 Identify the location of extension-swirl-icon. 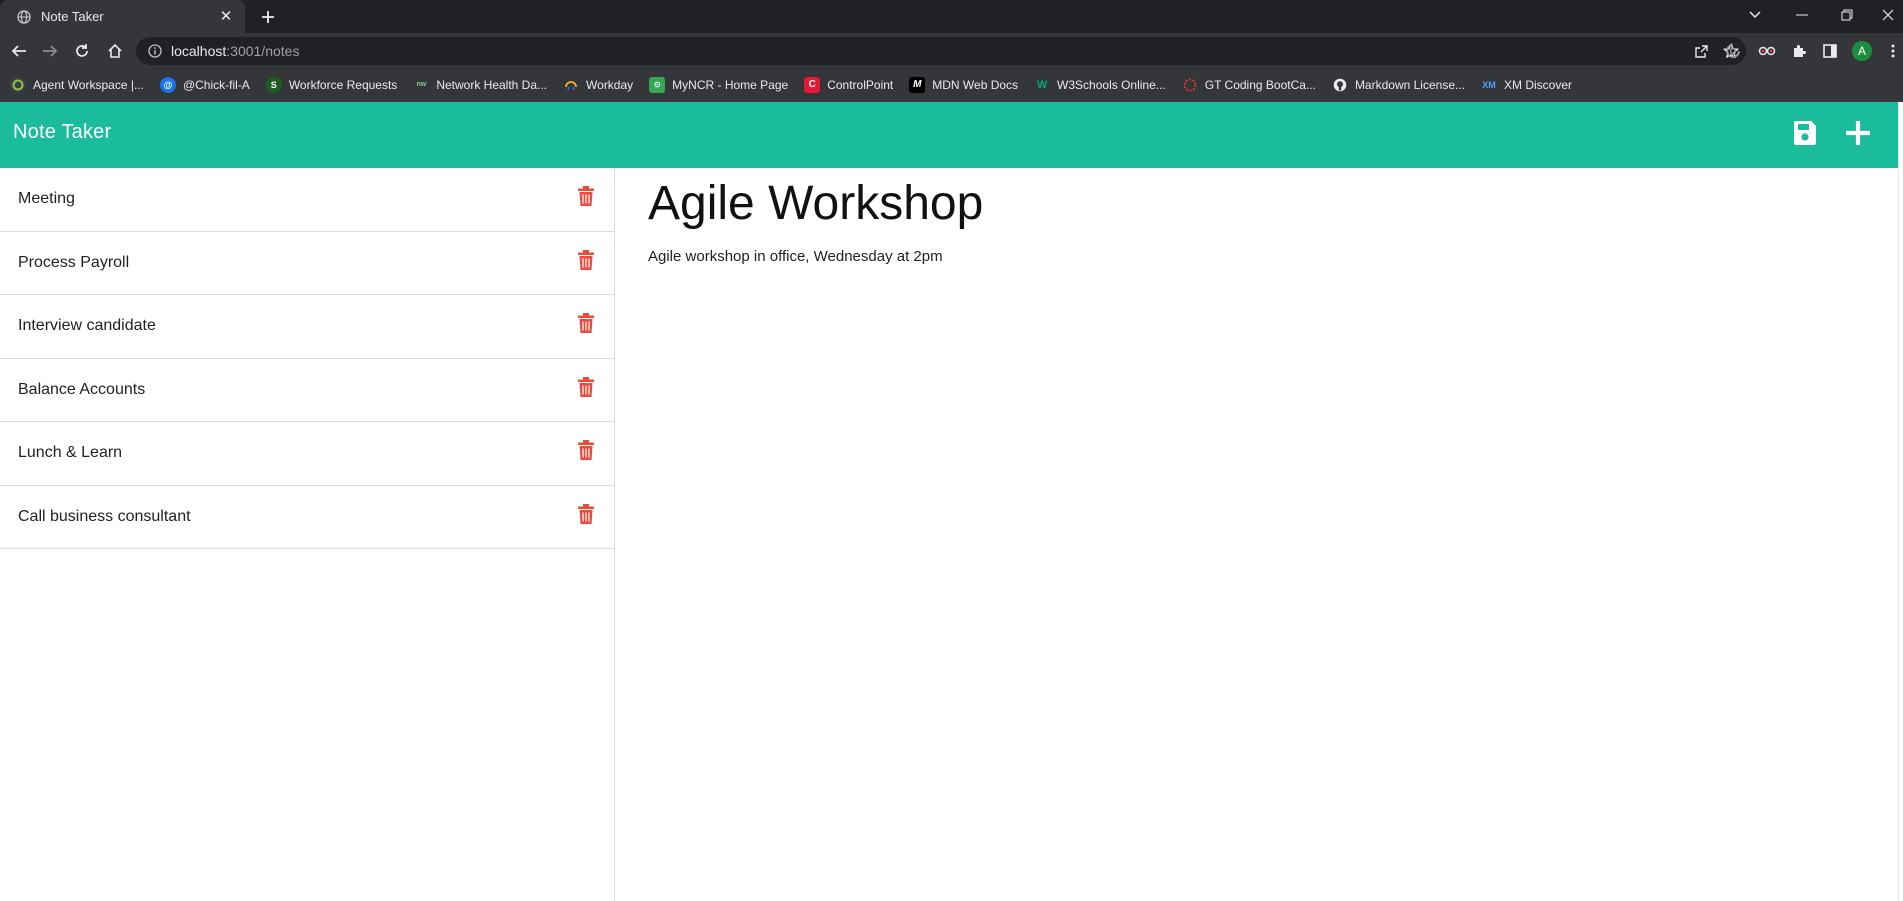
(1733, 51).